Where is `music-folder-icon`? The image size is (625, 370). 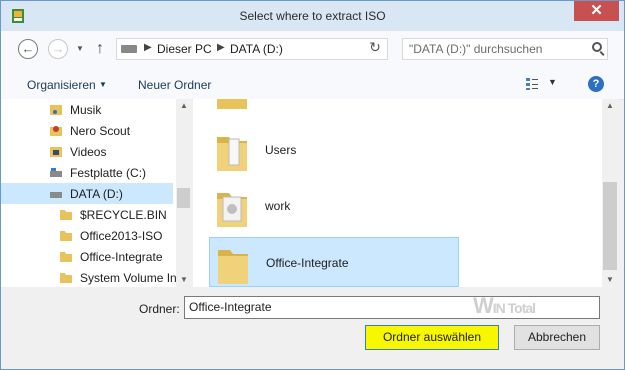
music-folder-icon is located at coordinates (56, 110).